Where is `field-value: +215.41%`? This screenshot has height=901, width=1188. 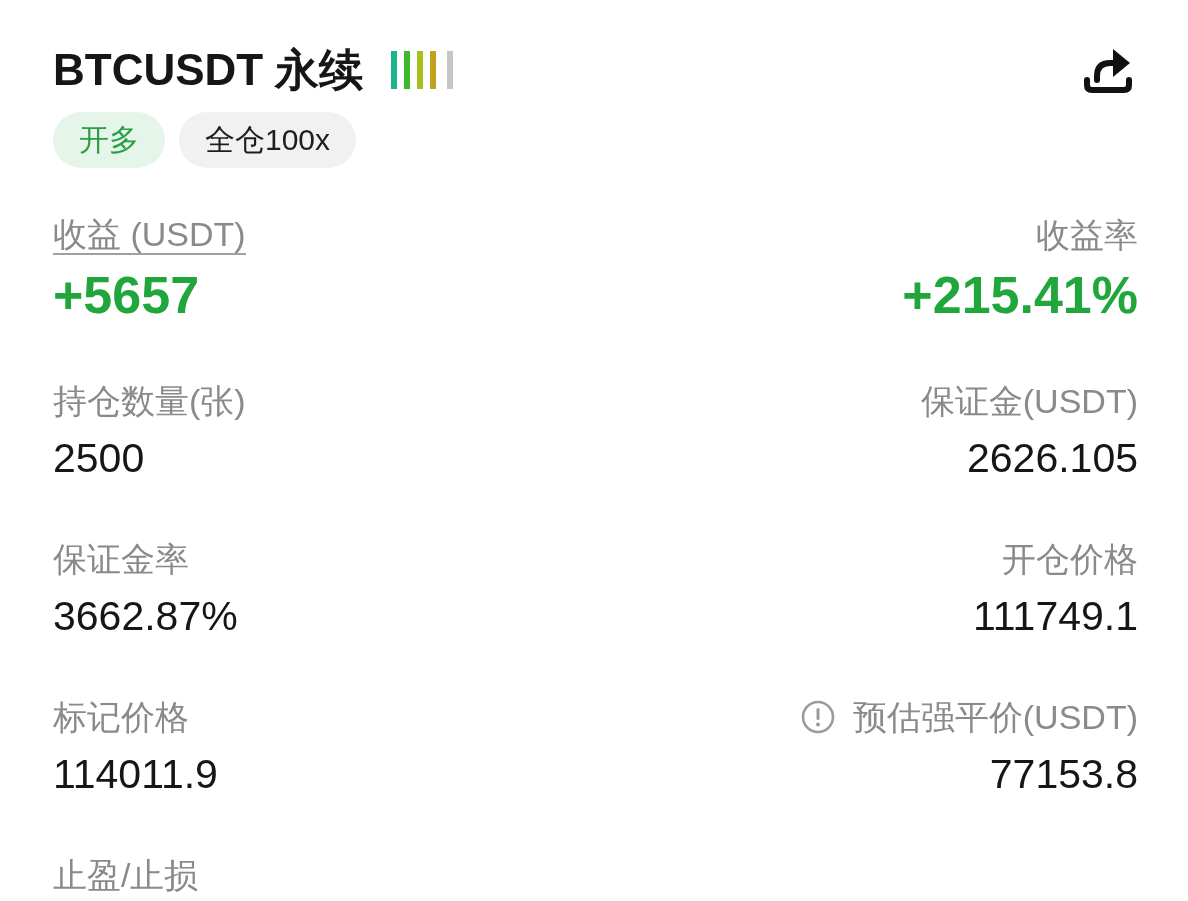
field-value: +215.41% is located at coordinates (1020, 295).